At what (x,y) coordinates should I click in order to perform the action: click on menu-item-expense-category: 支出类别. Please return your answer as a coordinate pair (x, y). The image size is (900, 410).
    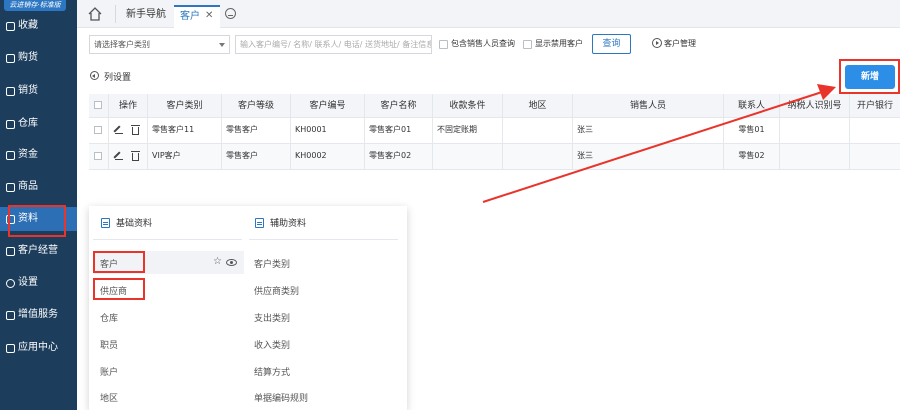
    Looking at the image, I should click on (272, 317).